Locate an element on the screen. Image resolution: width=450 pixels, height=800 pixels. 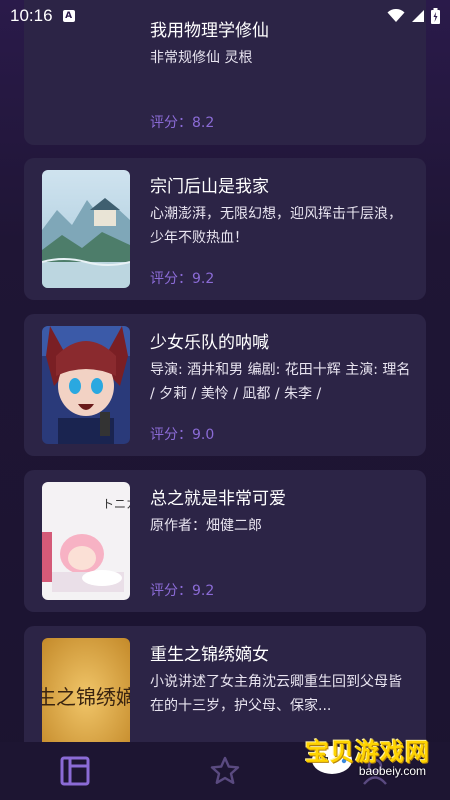
item-desc: 心潮澎湃，无限幻想，迎风挥击千层浪，少年不败热血！ is located at coordinates (276, 226).